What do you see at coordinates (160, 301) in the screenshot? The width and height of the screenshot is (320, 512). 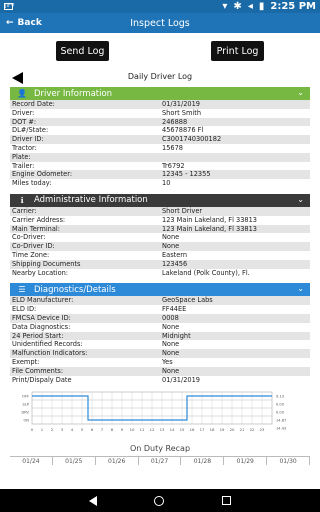 I see `table-row: ELD Manufacturer: GeoSpace Labs` at bounding box center [160, 301].